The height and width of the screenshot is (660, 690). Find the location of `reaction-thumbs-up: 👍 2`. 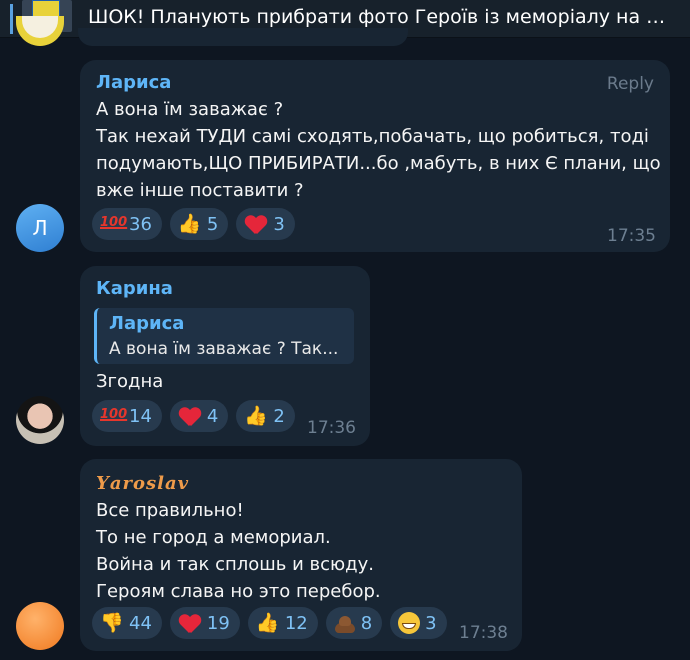

reaction-thumbs-up: 👍 2 is located at coordinates (265, 416).